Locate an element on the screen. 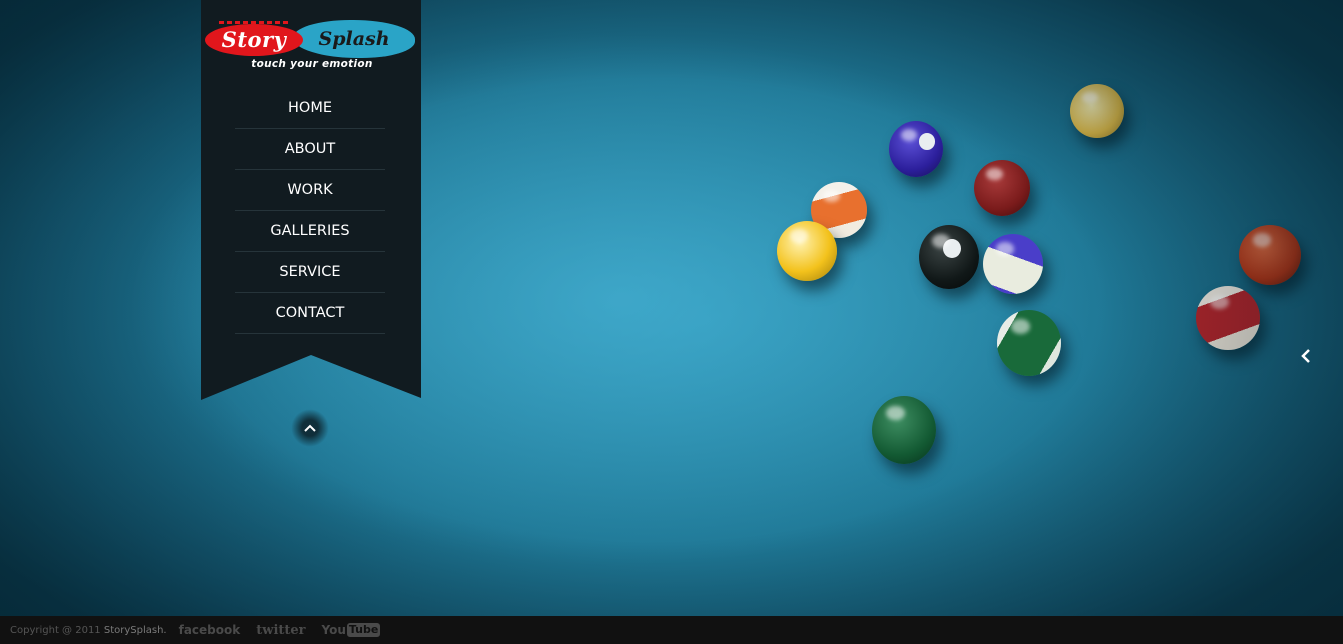 The width and height of the screenshot is (1343, 644). logo-story-word: Story is located at coordinates (254, 40).